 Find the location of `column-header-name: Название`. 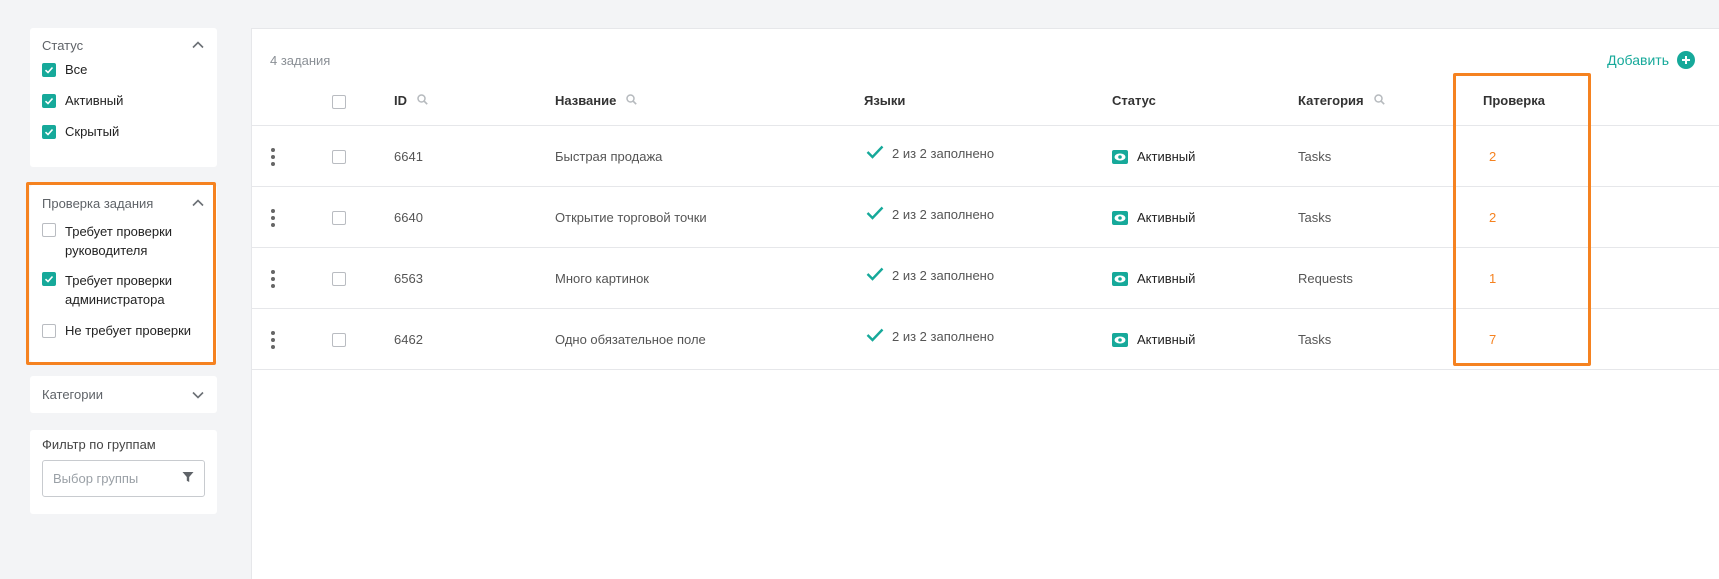

column-header-name: Название is located at coordinates (596, 100).